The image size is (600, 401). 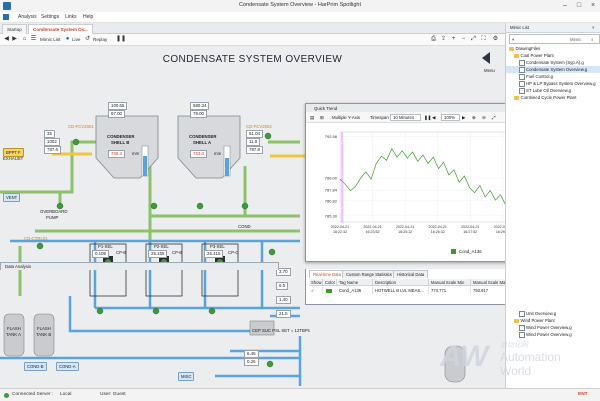 What do you see at coordinates (14, 29) in the screenshot?
I see `tab-startup: Startup` at bounding box center [14, 29].